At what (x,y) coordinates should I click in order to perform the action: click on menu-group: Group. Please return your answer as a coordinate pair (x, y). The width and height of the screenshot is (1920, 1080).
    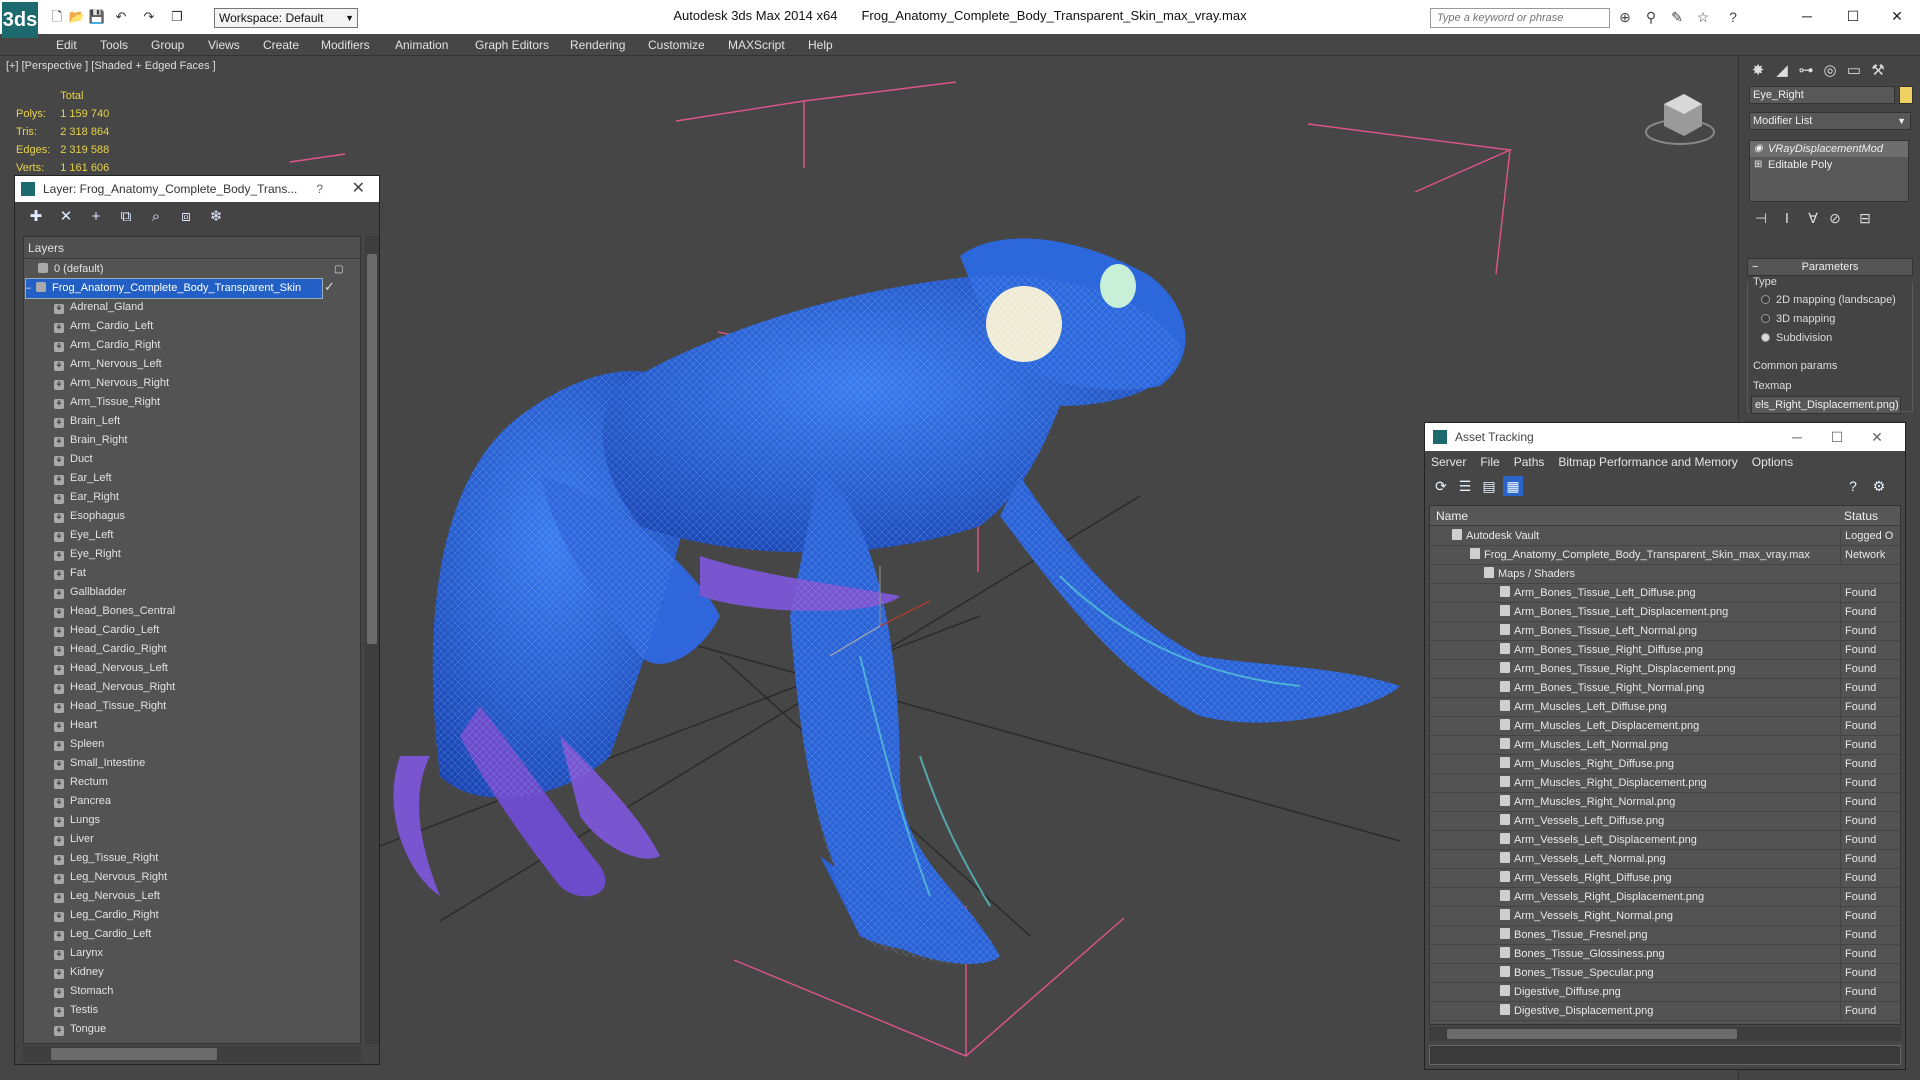
    Looking at the image, I should click on (167, 45).